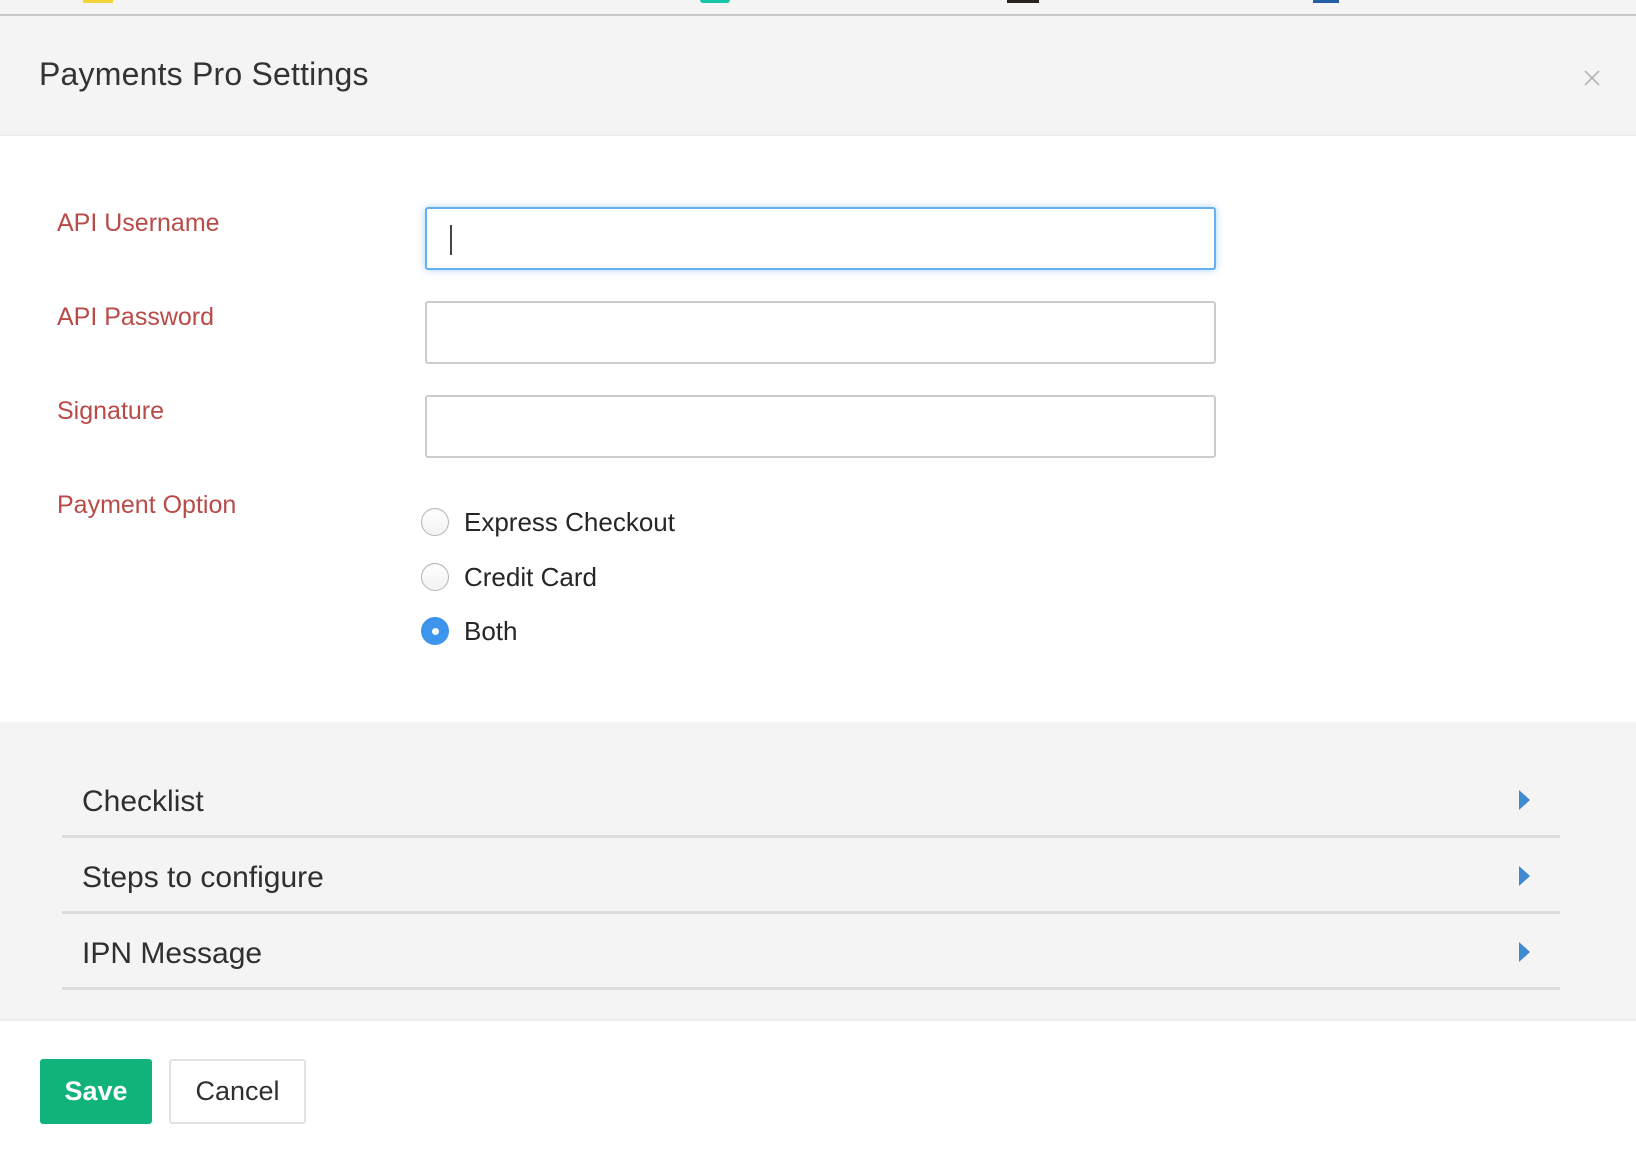 The image size is (1636, 1162). Describe the element at coordinates (96, 1091) in the screenshot. I see `save-button: Save` at that location.